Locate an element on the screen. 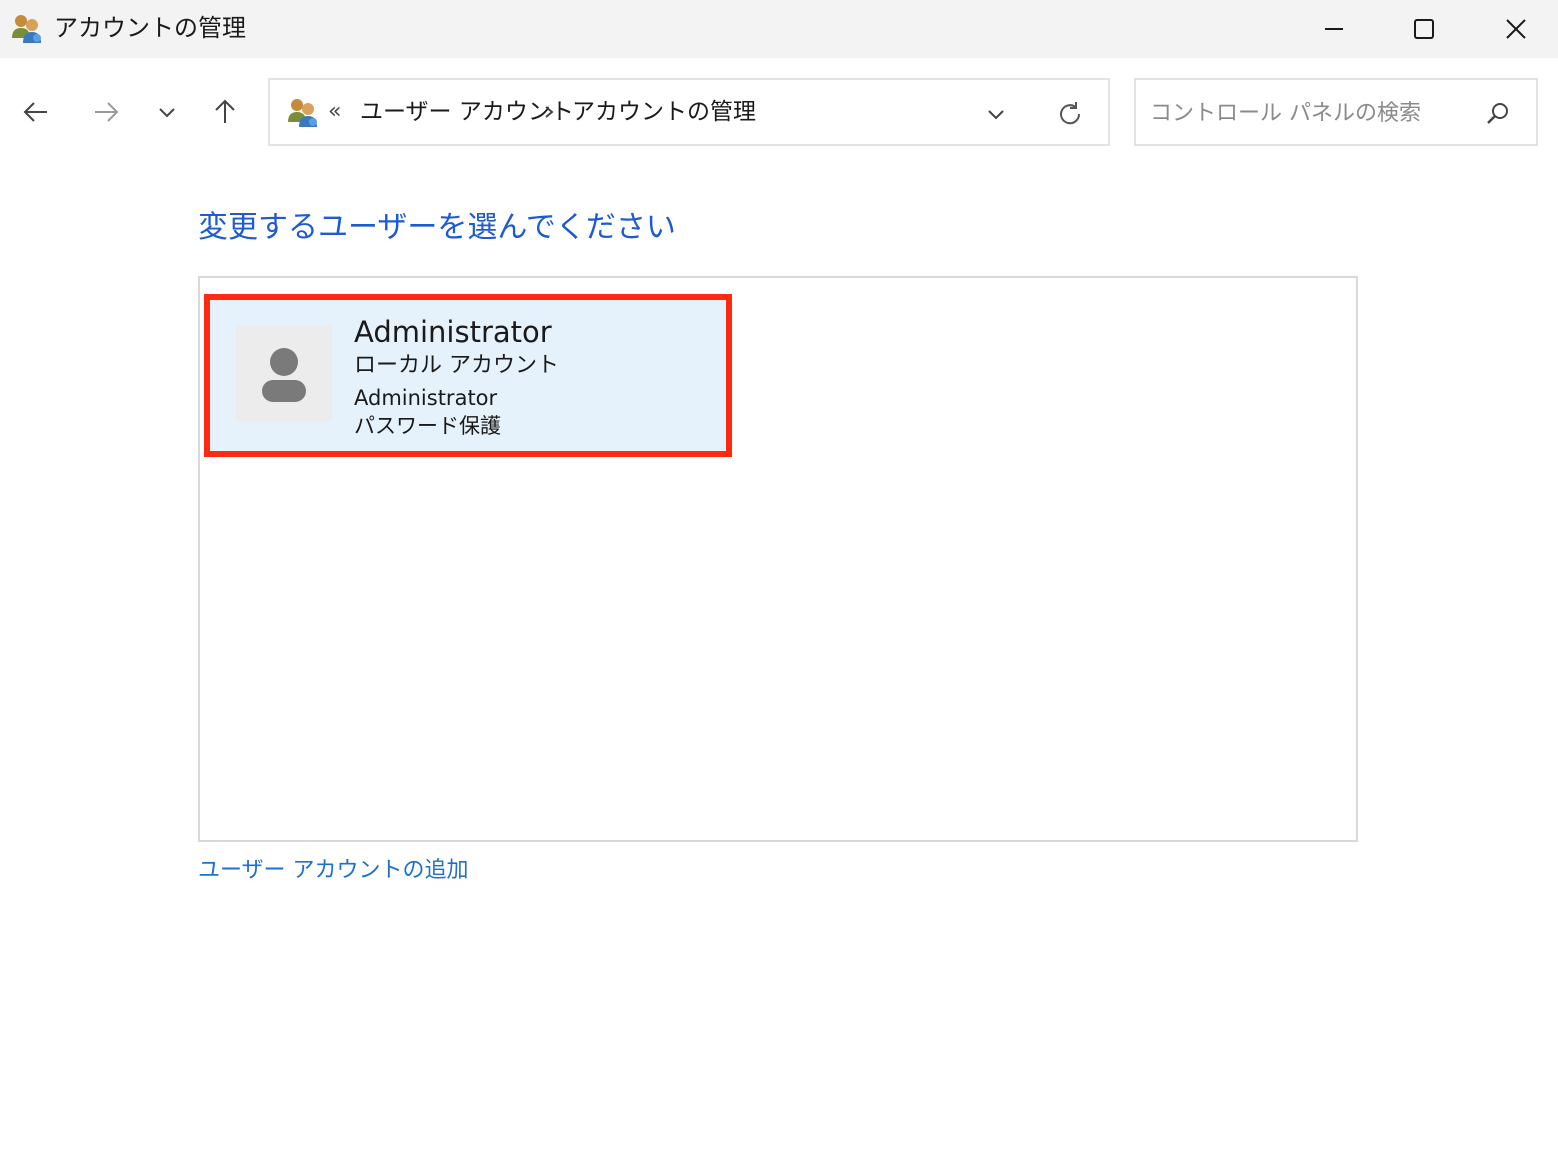 This screenshot has width=1558, height=1164. breadcrumb-manage-accounts: アカウントの管理 is located at coordinates (664, 112).